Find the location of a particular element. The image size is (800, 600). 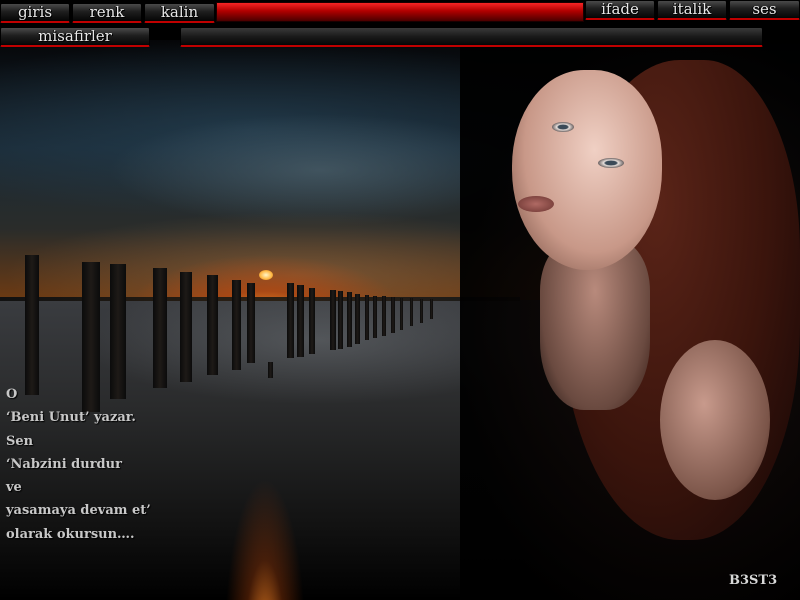

poem-line: Sen is located at coordinates (20, 441).